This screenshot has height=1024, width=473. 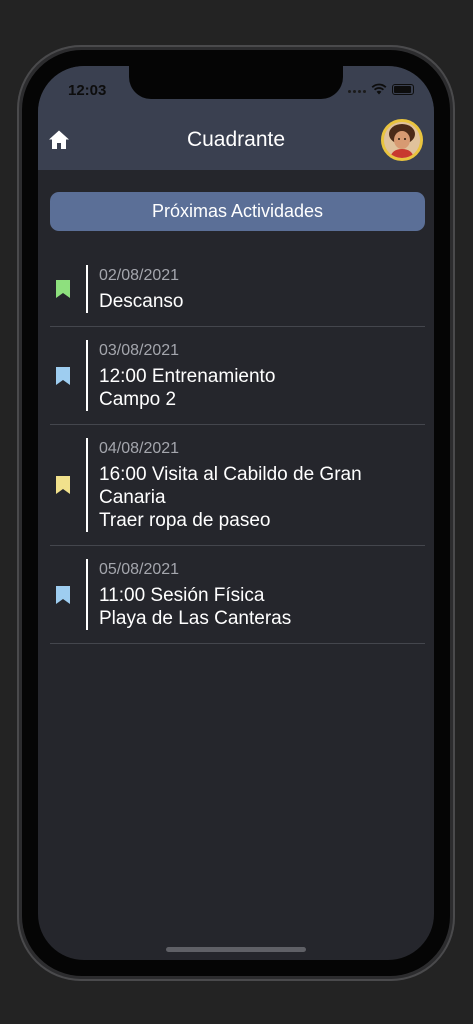 I want to click on list-item: 03/08/2021 12:00 Entrenamiento Campo 2, so click(x=237, y=376).